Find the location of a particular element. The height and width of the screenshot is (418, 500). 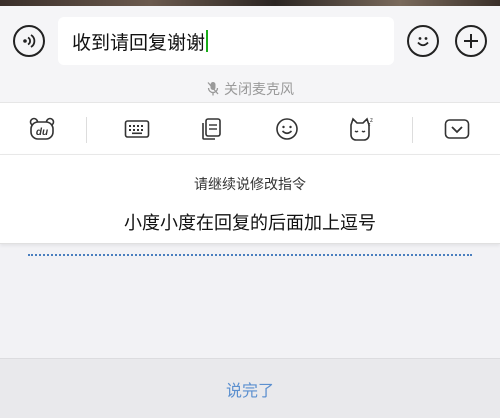

voice-waveform is located at coordinates (250, 255).